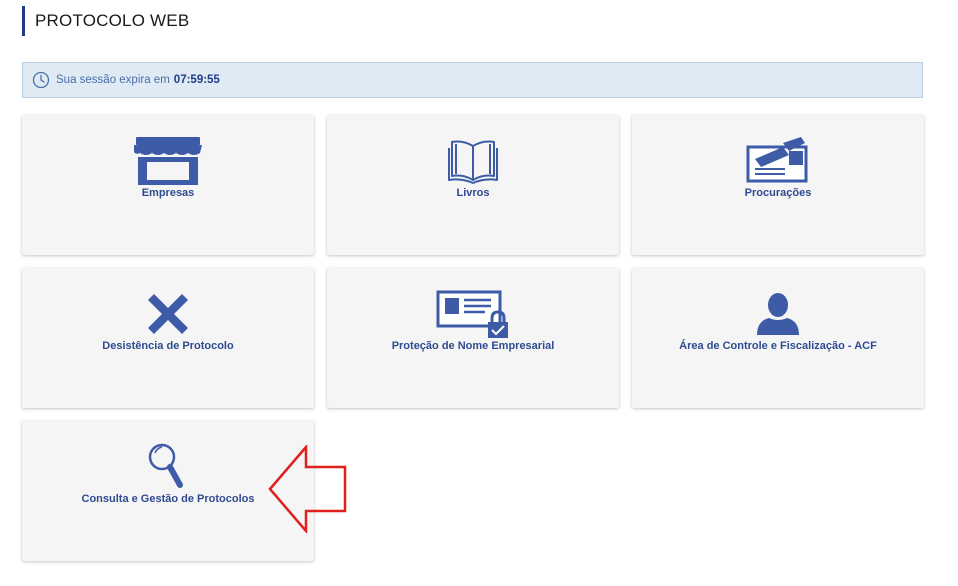  What do you see at coordinates (778, 346) in the screenshot?
I see `card-label: Área de Controle e Fiscalização - ACF` at bounding box center [778, 346].